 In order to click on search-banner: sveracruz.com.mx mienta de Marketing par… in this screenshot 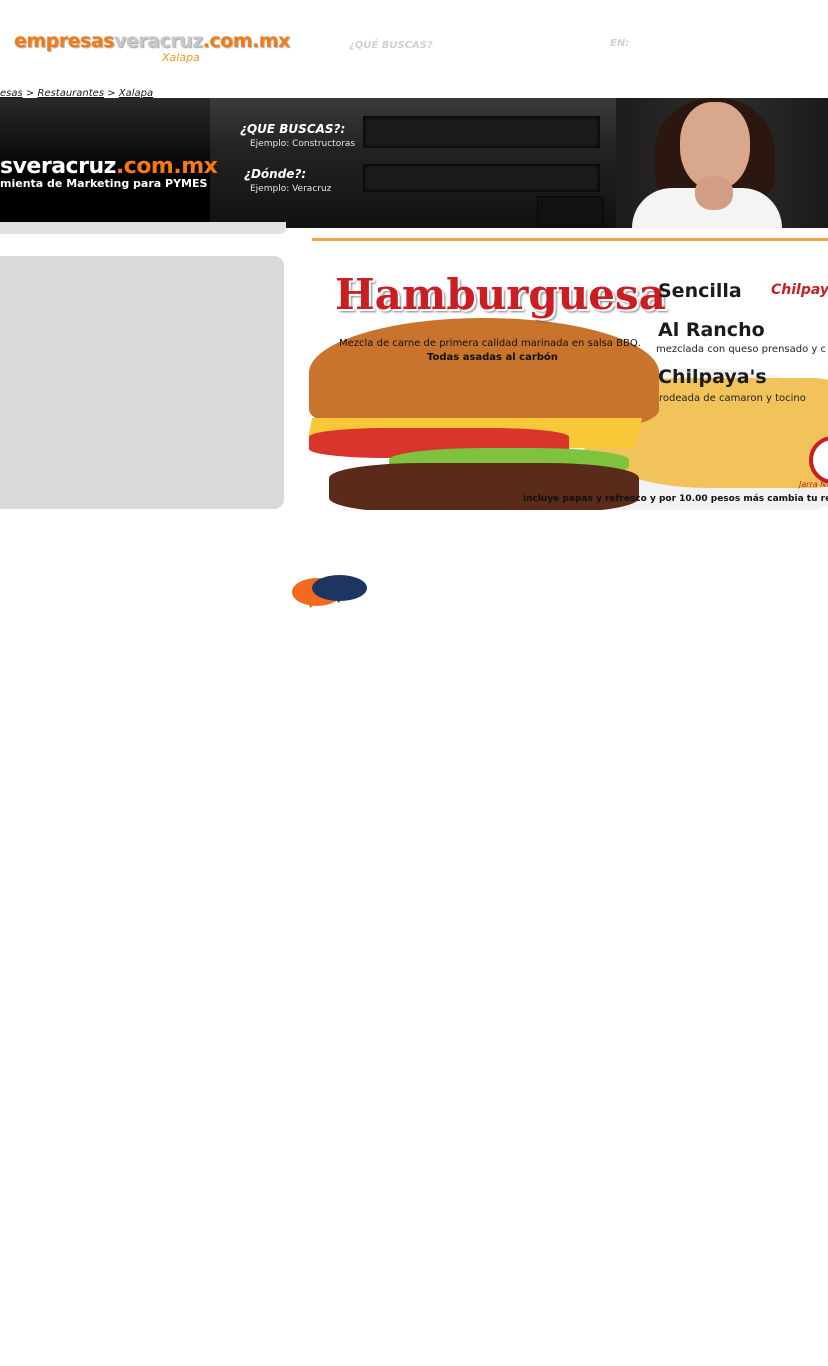, I will do `click(414, 163)`.